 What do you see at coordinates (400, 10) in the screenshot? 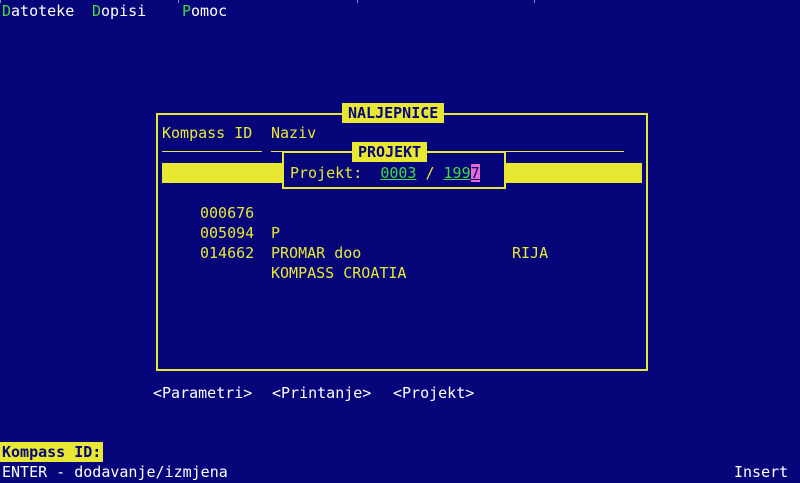
I see `menu-bar: Datoteke Dopisi Pomoc` at bounding box center [400, 10].